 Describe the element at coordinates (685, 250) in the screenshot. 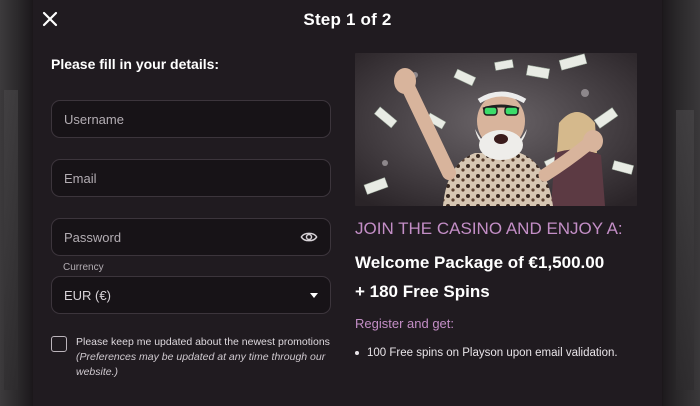

I see `backdrop-pillar-right` at that location.